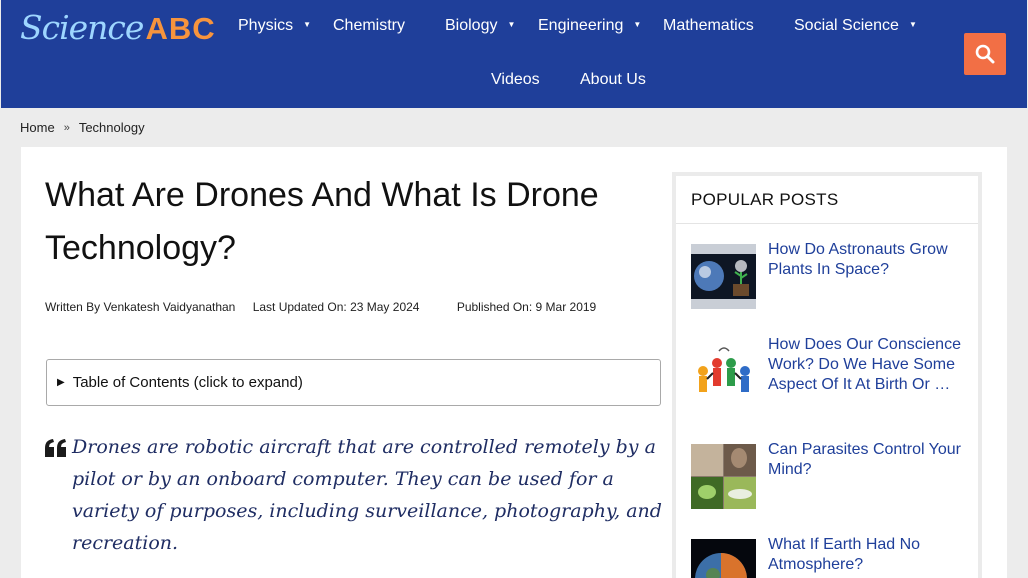 This screenshot has width=1028, height=578. Describe the element at coordinates (82, 27) in the screenshot. I see `logo-science-text: Science` at that location.